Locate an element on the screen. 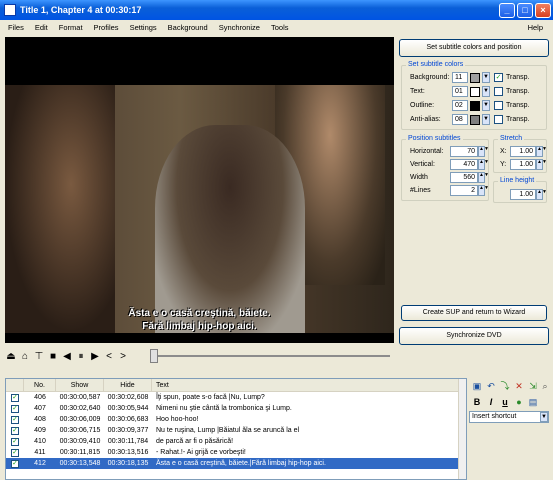 The height and width of the screenshot is (480, 553). antialias-color-index: 08 is located at coordinates (460, 119).